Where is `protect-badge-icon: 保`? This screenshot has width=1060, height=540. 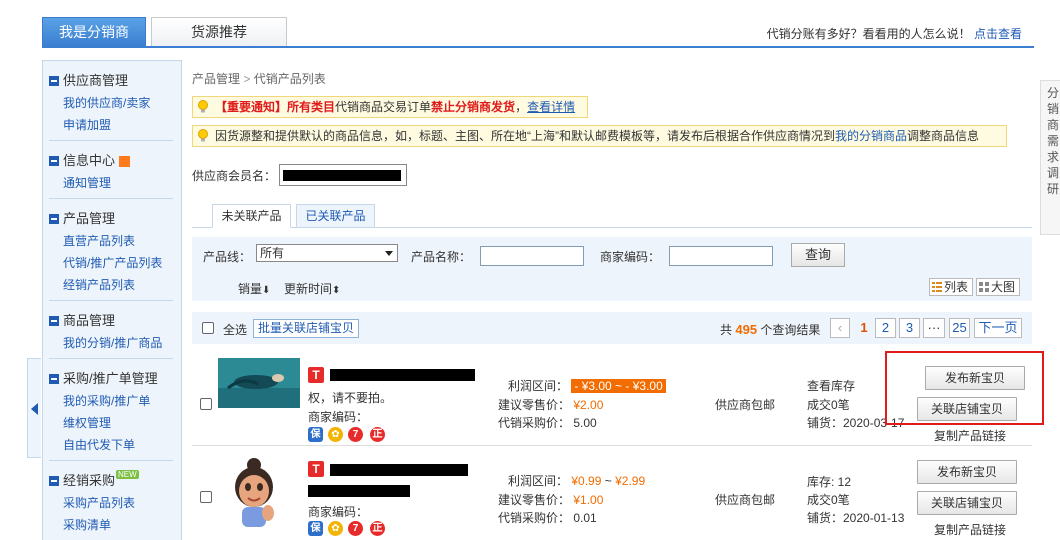
protect-badge-icon: 保 is located at coordinates (315, 434).